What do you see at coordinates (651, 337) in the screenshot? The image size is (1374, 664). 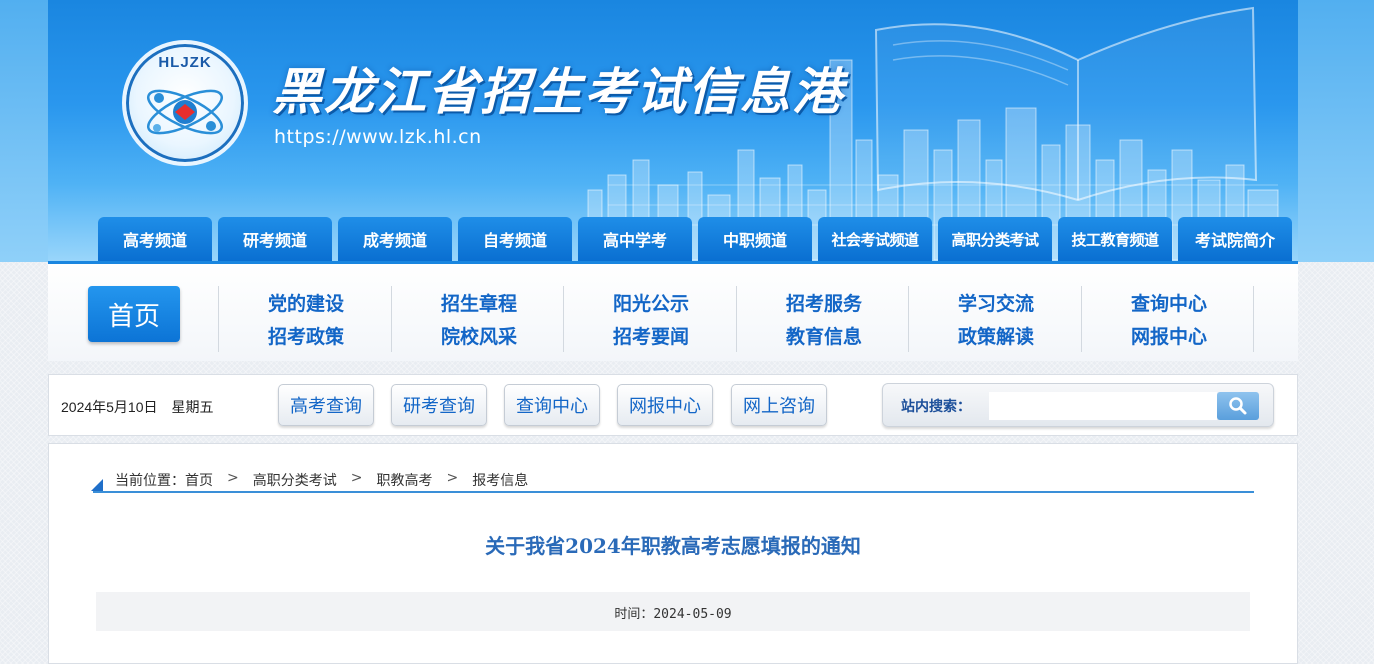 I see `nav-link-zhaokao-yaowen: 招考要闻` at bounding box center [651, 337].